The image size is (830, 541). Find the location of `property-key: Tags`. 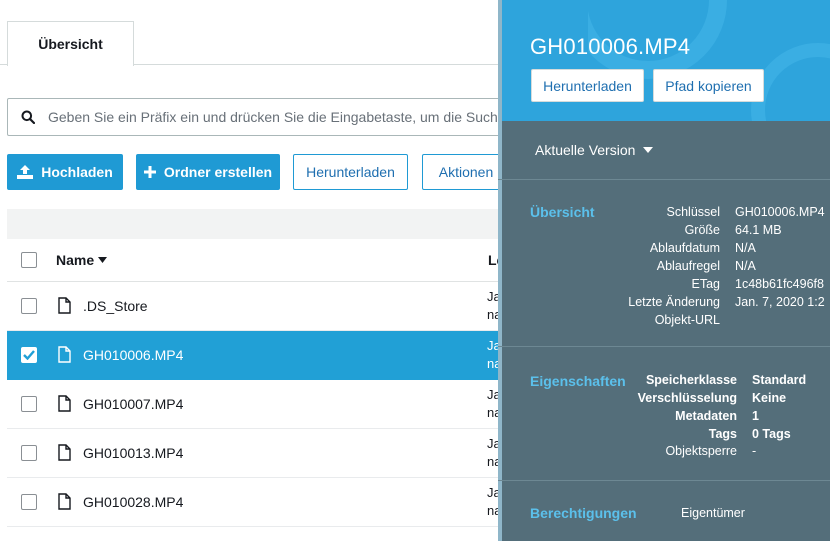

property-key: Tags is located at coordinates (722, 434).